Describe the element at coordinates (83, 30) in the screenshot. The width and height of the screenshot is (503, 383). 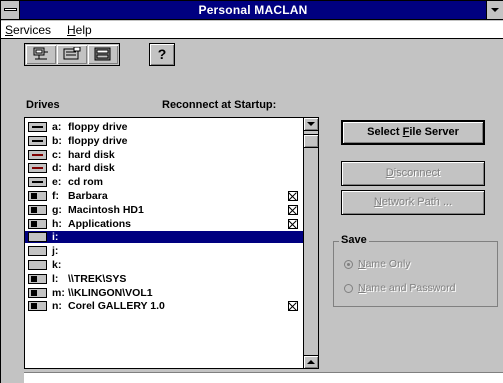
I see `menu-help-label: elp` at that location.